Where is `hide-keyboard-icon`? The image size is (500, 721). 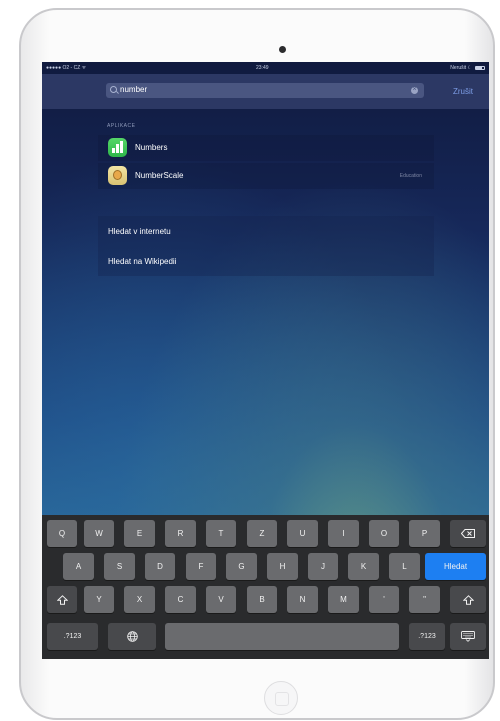 hide-keyboard-icon is located at coordinates (468, 636).